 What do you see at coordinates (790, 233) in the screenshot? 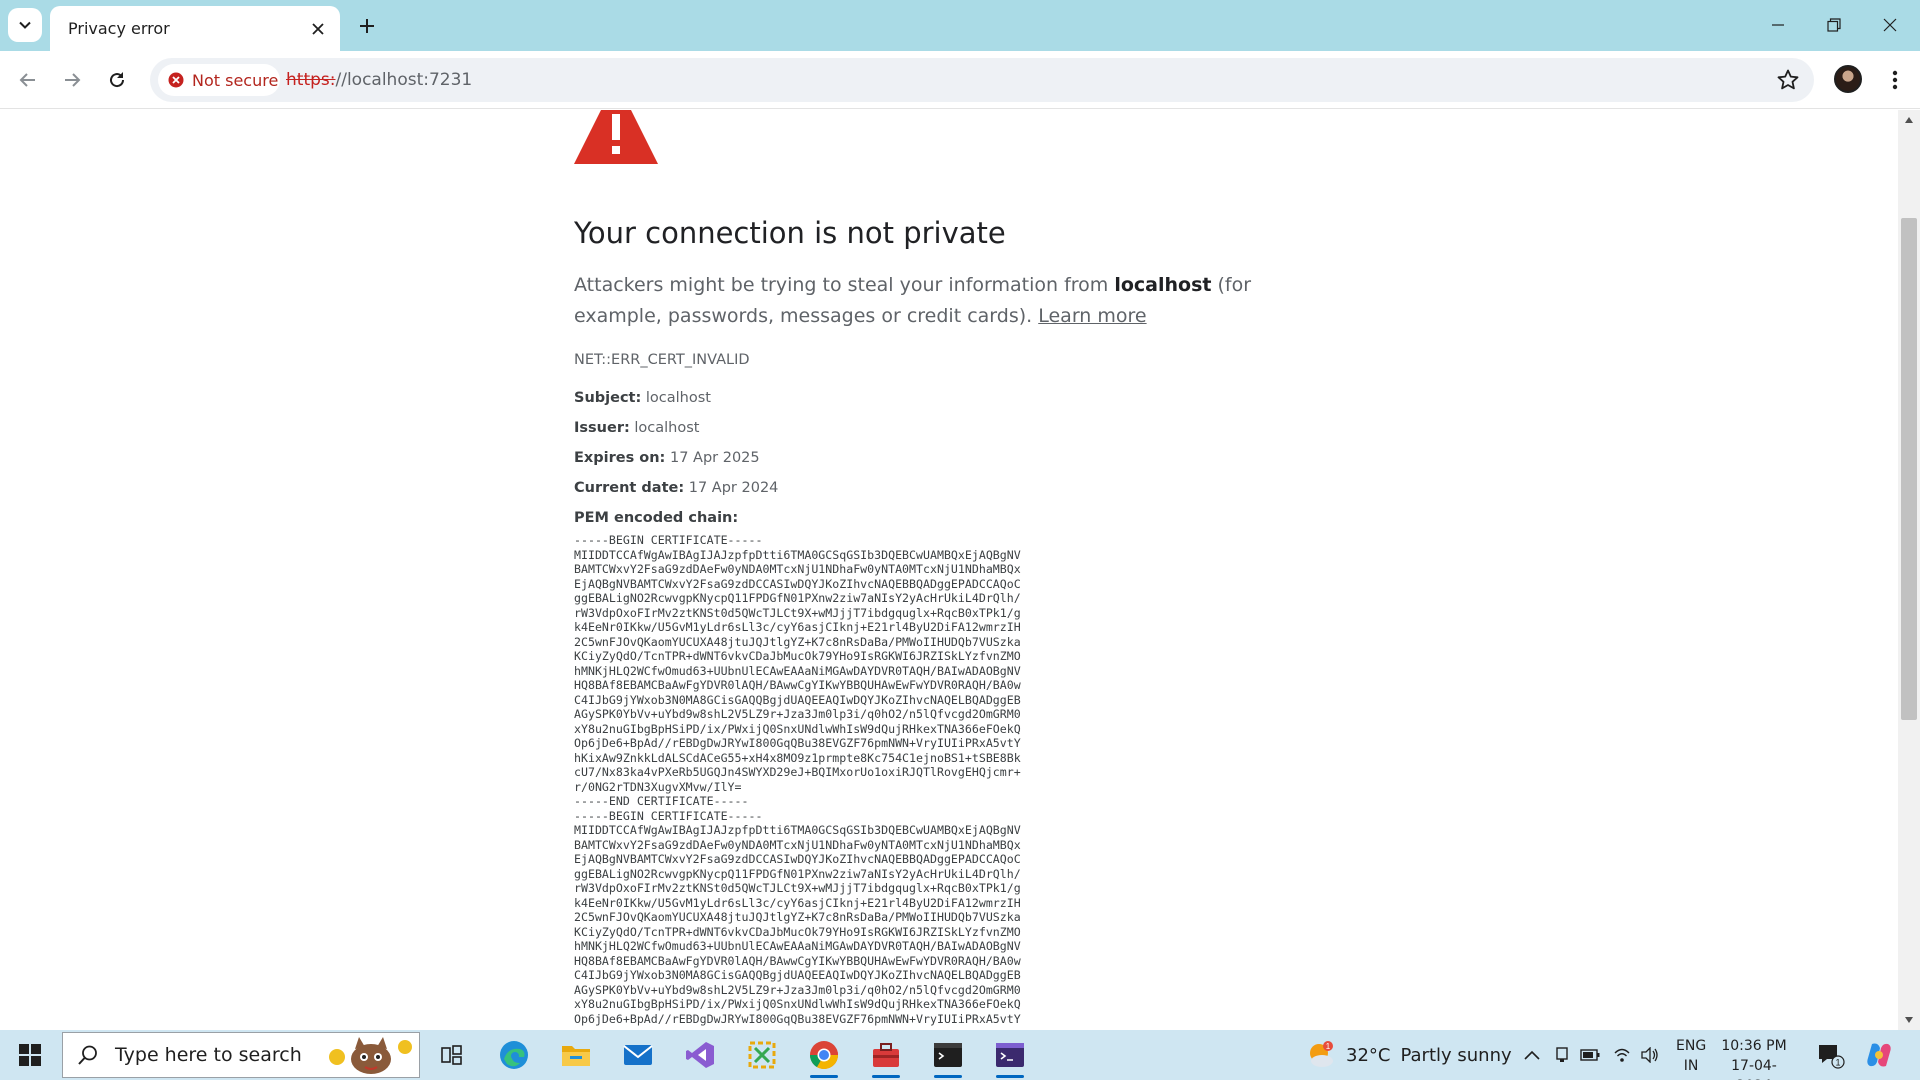
I see `page-title: Your connection is not private` at bounding box center [790, 233].